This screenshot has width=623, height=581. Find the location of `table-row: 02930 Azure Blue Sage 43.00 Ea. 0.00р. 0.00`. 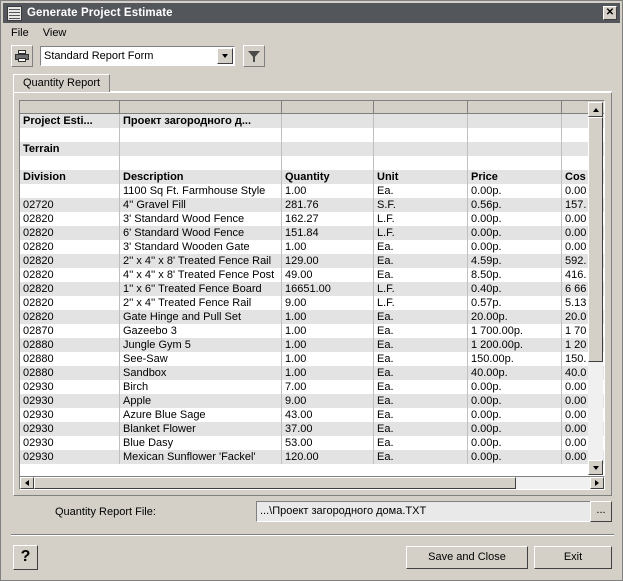

table-row: 02930 Azure Blue Sage 43.00 Ea. 0.00р. 0.00 is located at coordinates (312, 415).